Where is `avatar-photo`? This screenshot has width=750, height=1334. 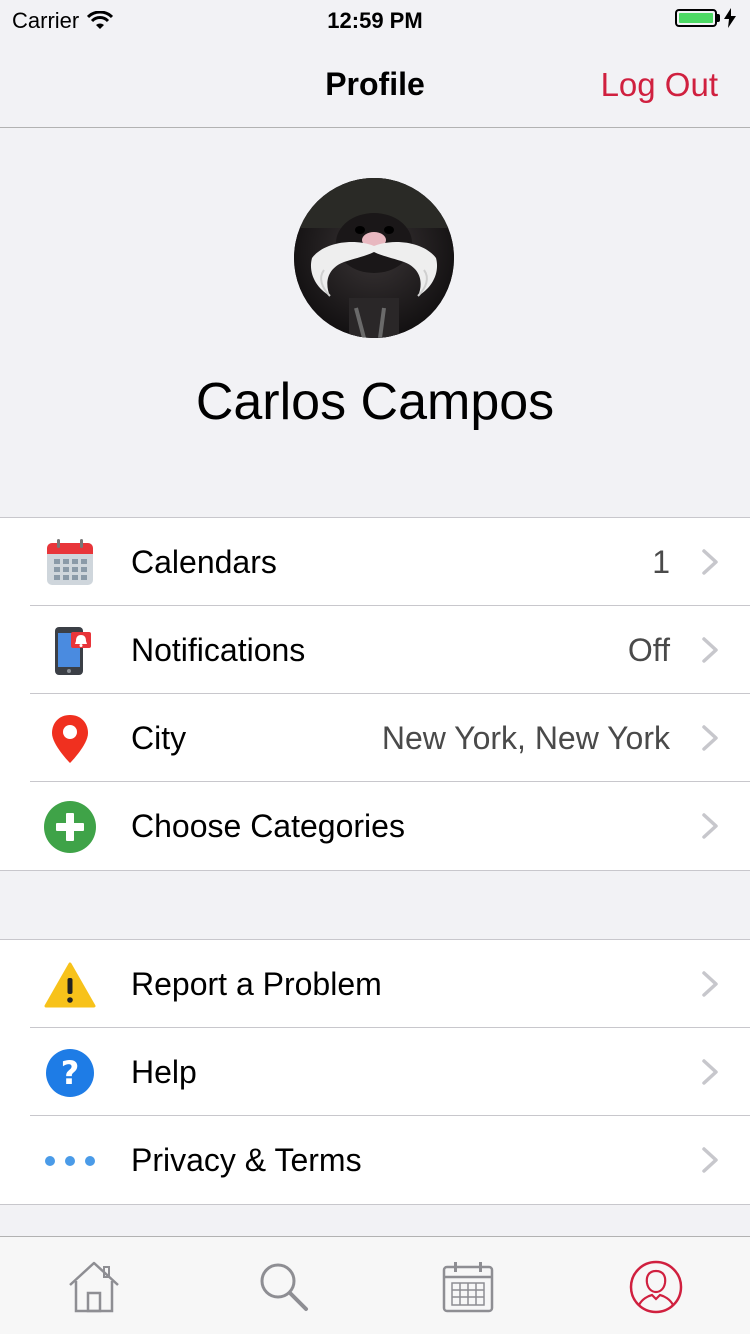 avatar-photo is located at coordinates (374, 258).